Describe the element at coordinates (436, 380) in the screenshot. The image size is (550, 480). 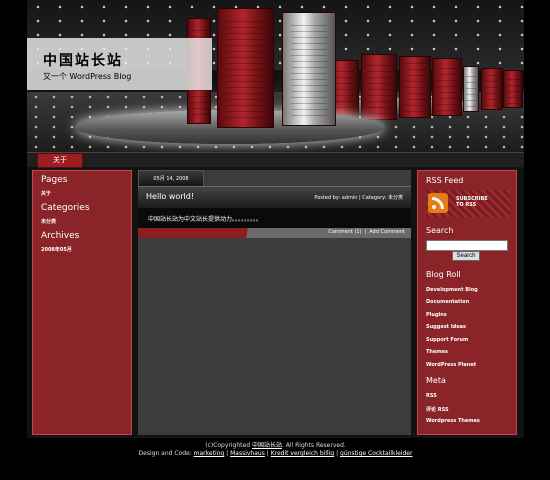
I see `meta-heading: Meta` at that location.